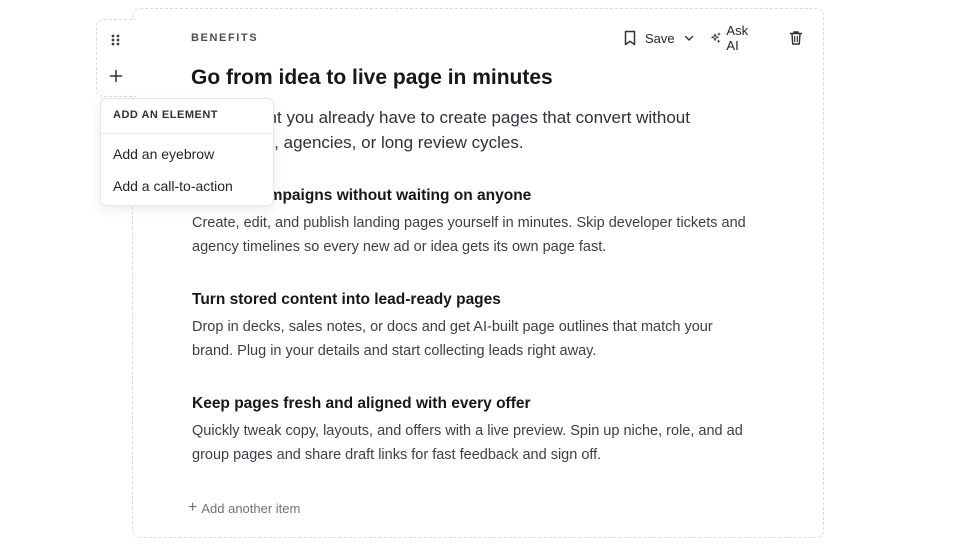  What do you see at coordinates (187, 116) in the screenshot?
I see `menu-header: ADD AN ELEMENT` at bounding box center [187, 116].